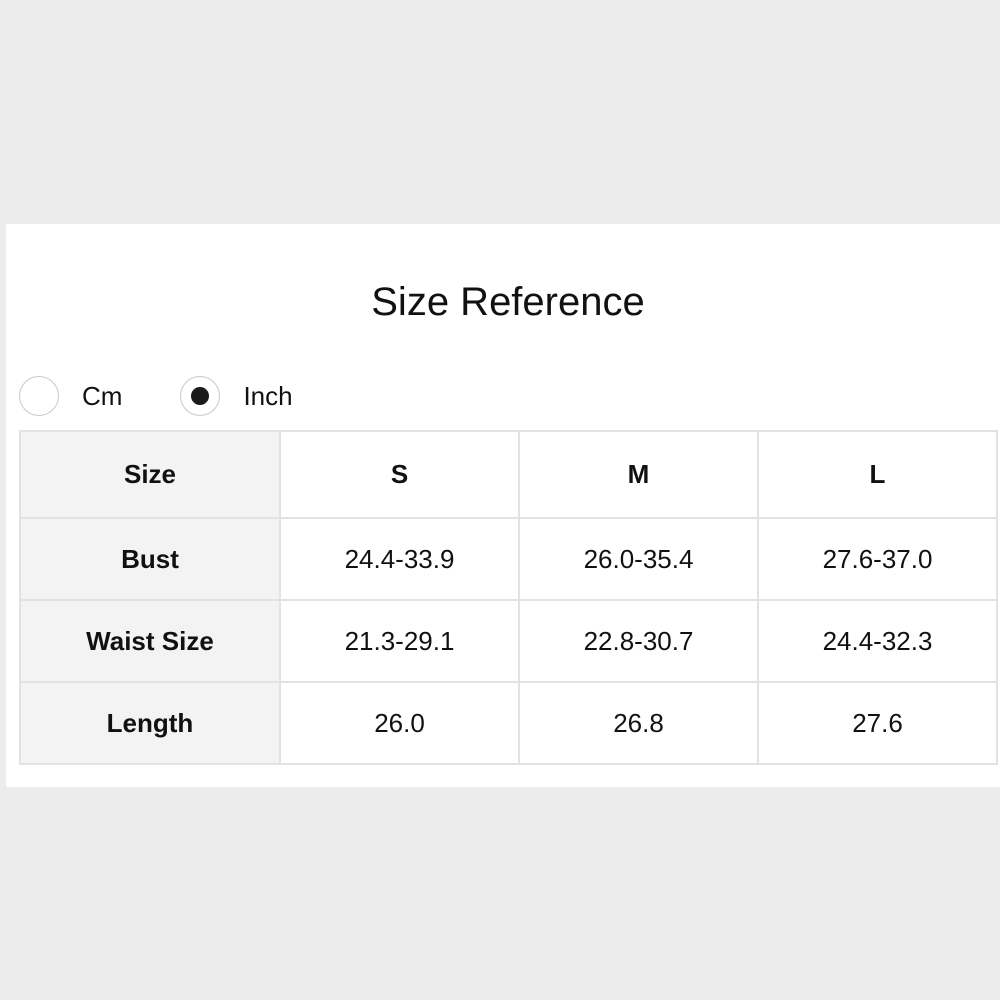  Describe the element at coordinates (638, 723) in the screenshot. I see `table-cell: 26.8` at that location.